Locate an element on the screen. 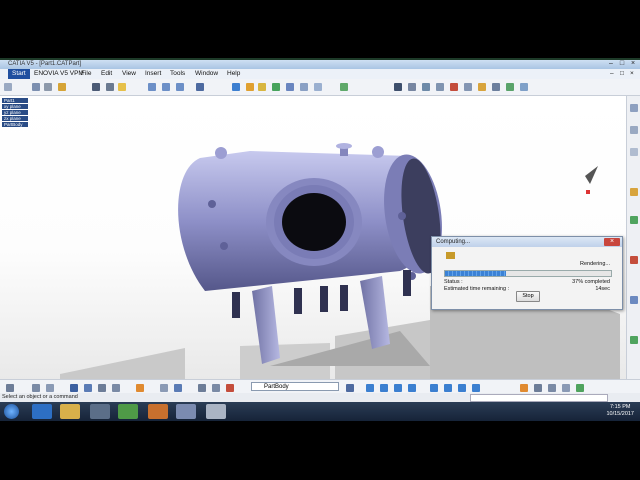  app-icon is located at coordinates (216, 411).